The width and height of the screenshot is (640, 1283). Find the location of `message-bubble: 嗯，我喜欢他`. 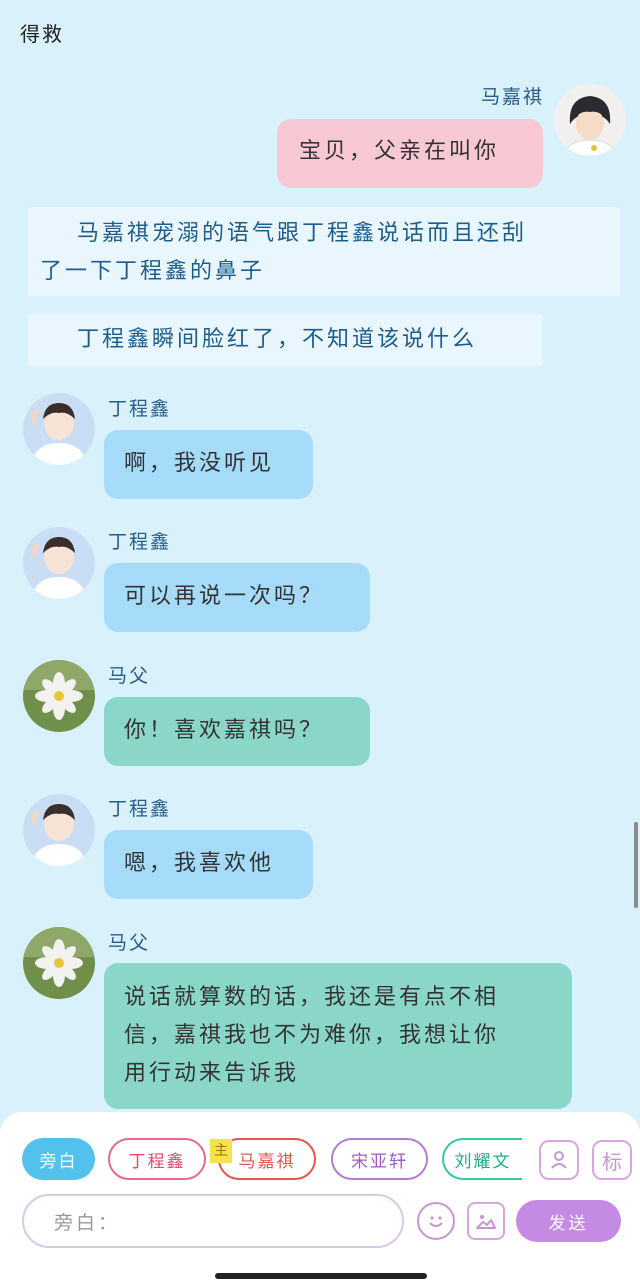

message-bubble: 嗯，我喜欢他 is located at coordinates (208, 864).